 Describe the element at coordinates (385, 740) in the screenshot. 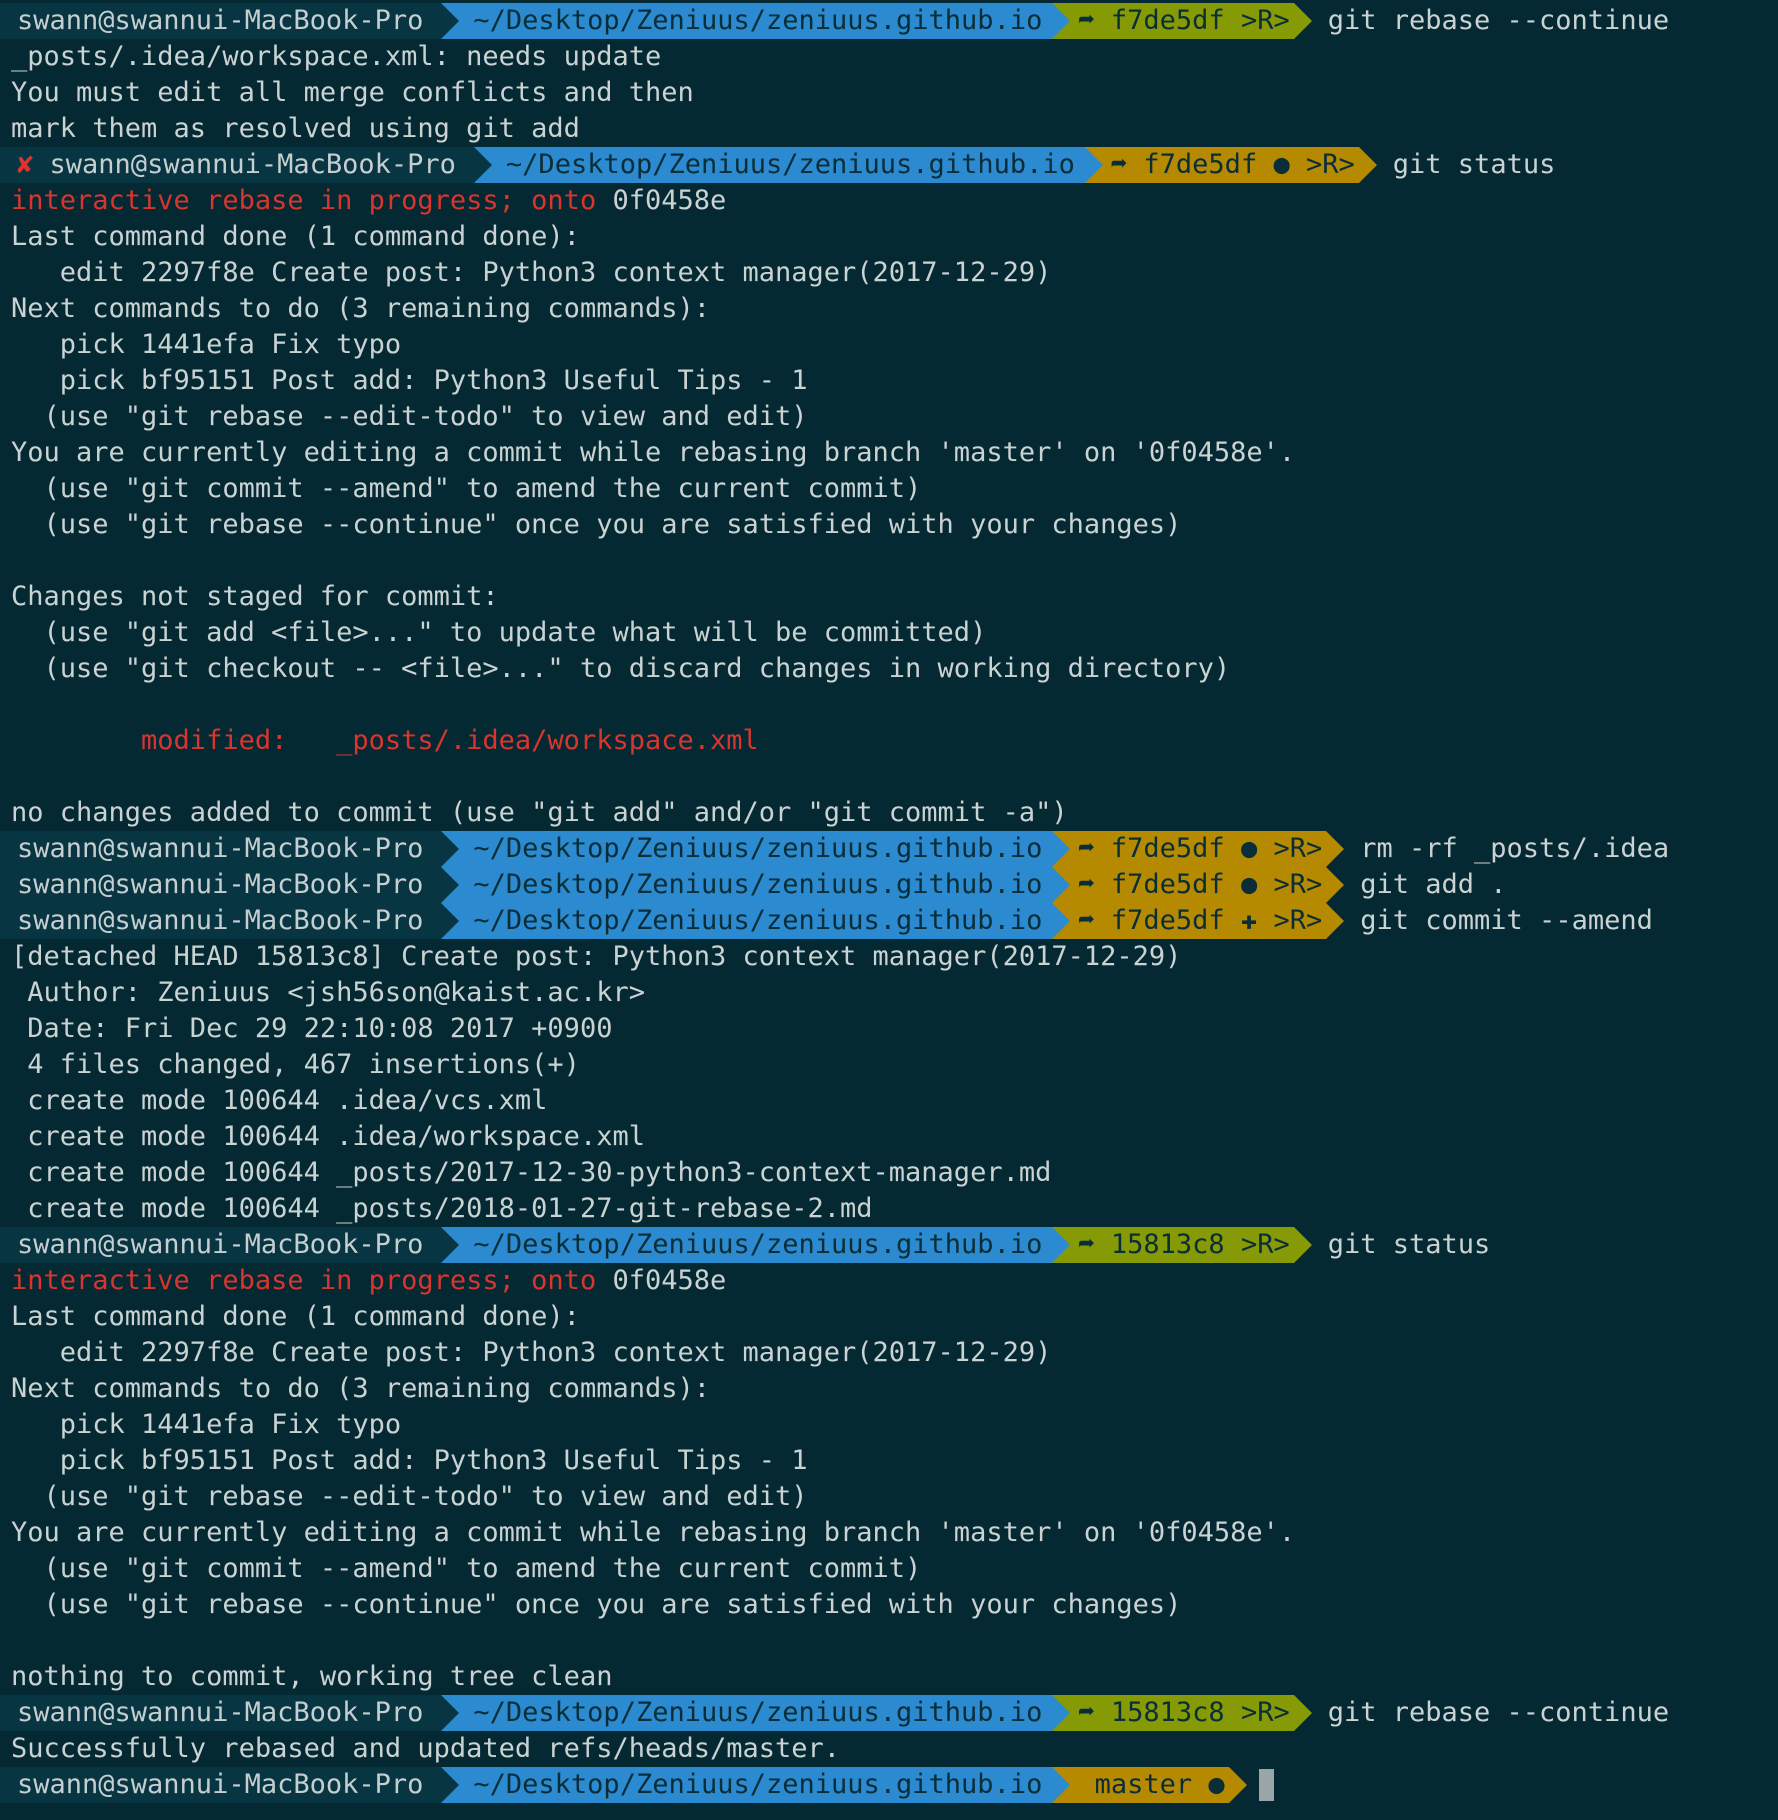

I see `modified-file-line: modified: _posts/.idea/workspace.xml` at that location.